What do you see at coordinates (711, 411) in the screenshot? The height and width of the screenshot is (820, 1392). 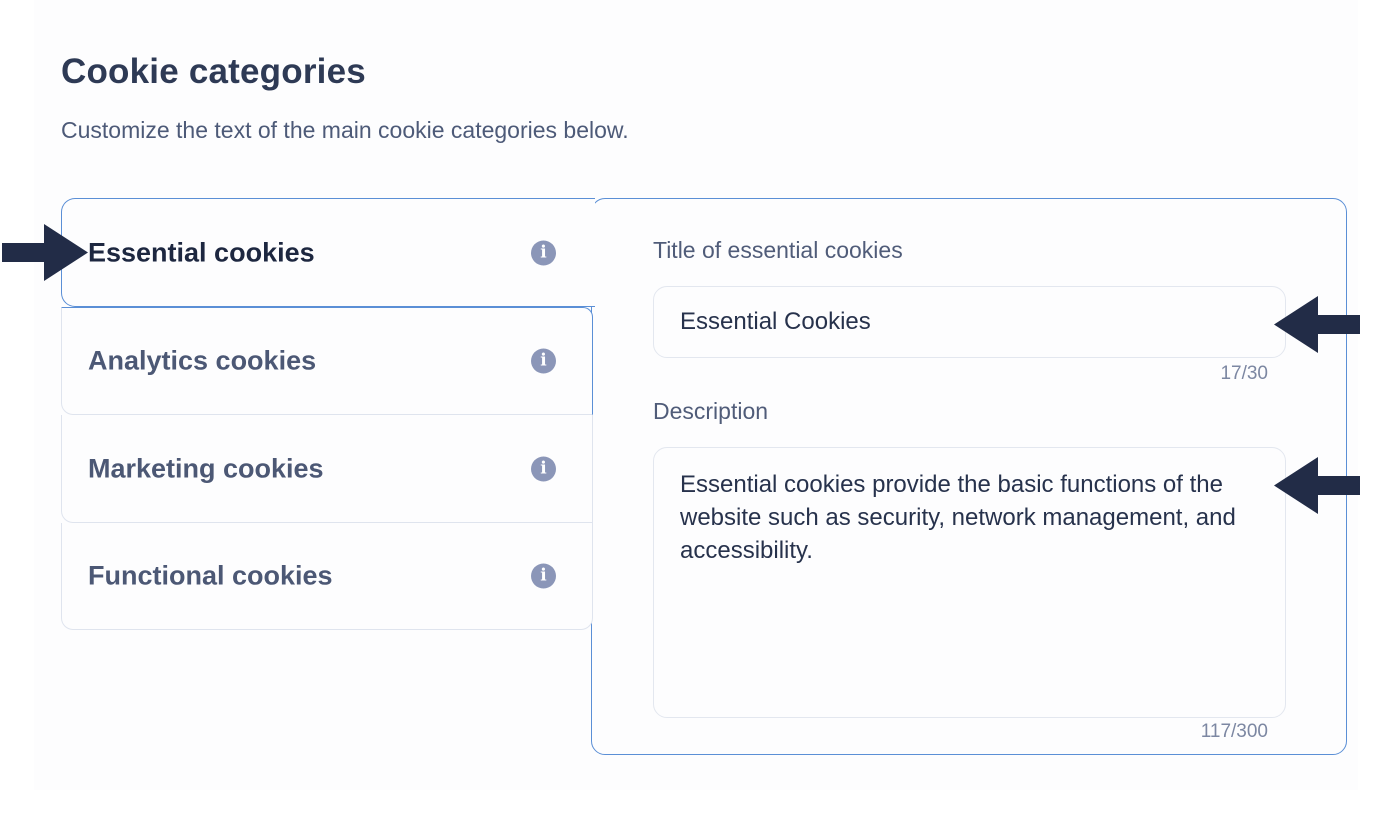 I see `description-field-label: Description` at bounding box center [711, 411].